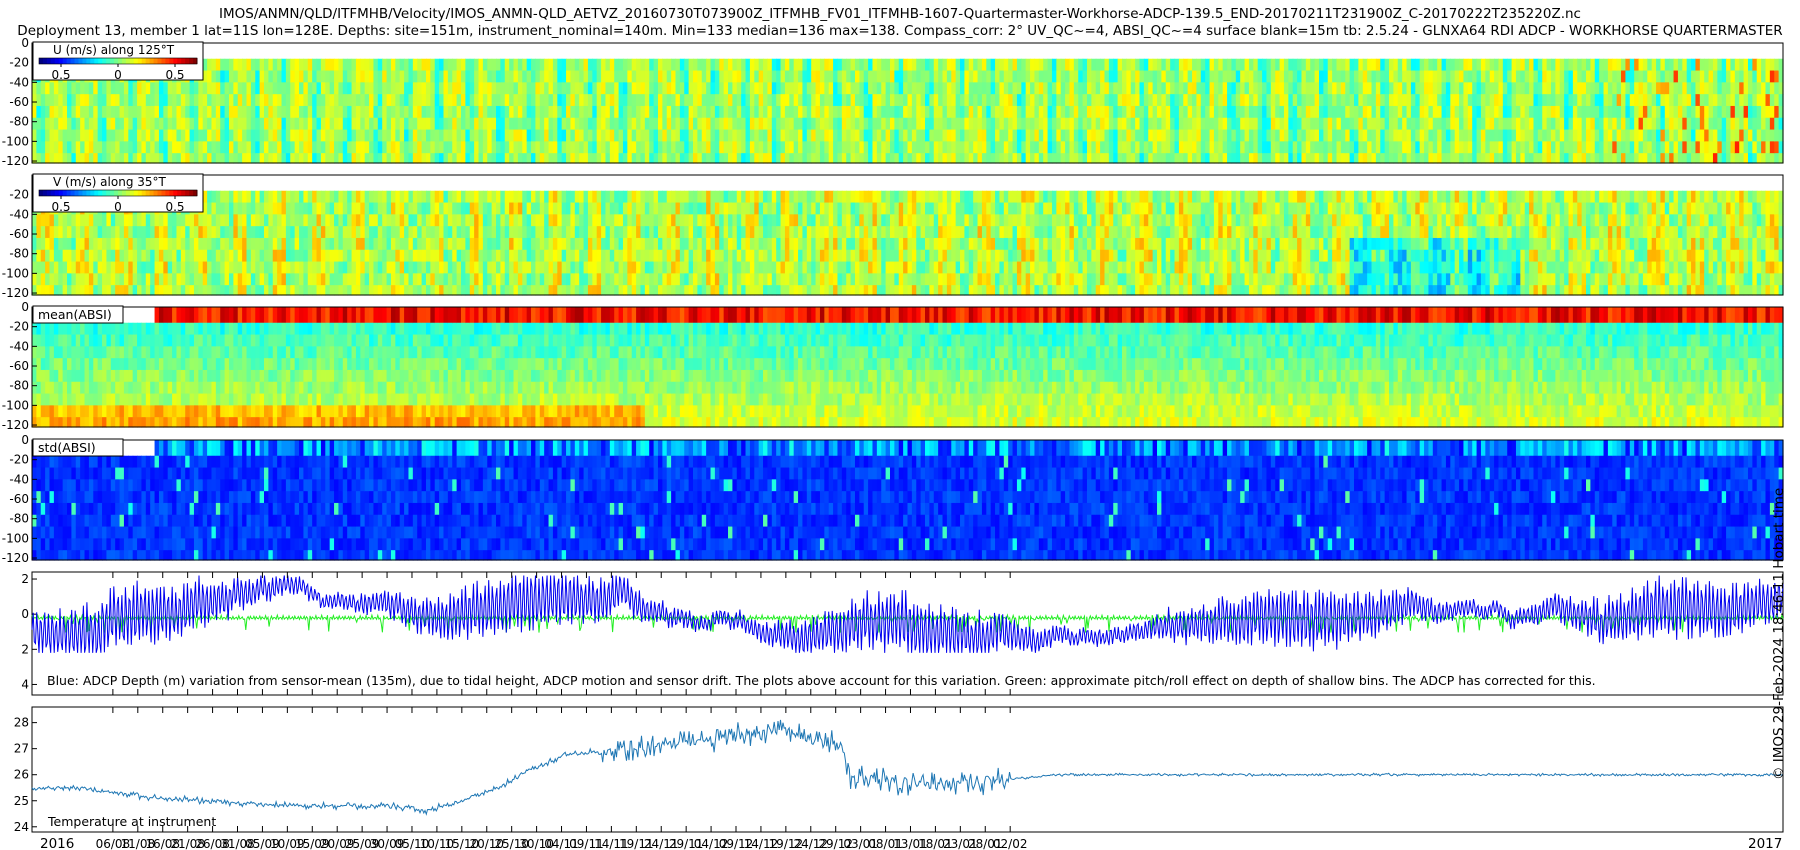 Image resolution: width=1800 pixels, height=850 pixels. I want to click on y-tick-label: -40, so click(19, 82).